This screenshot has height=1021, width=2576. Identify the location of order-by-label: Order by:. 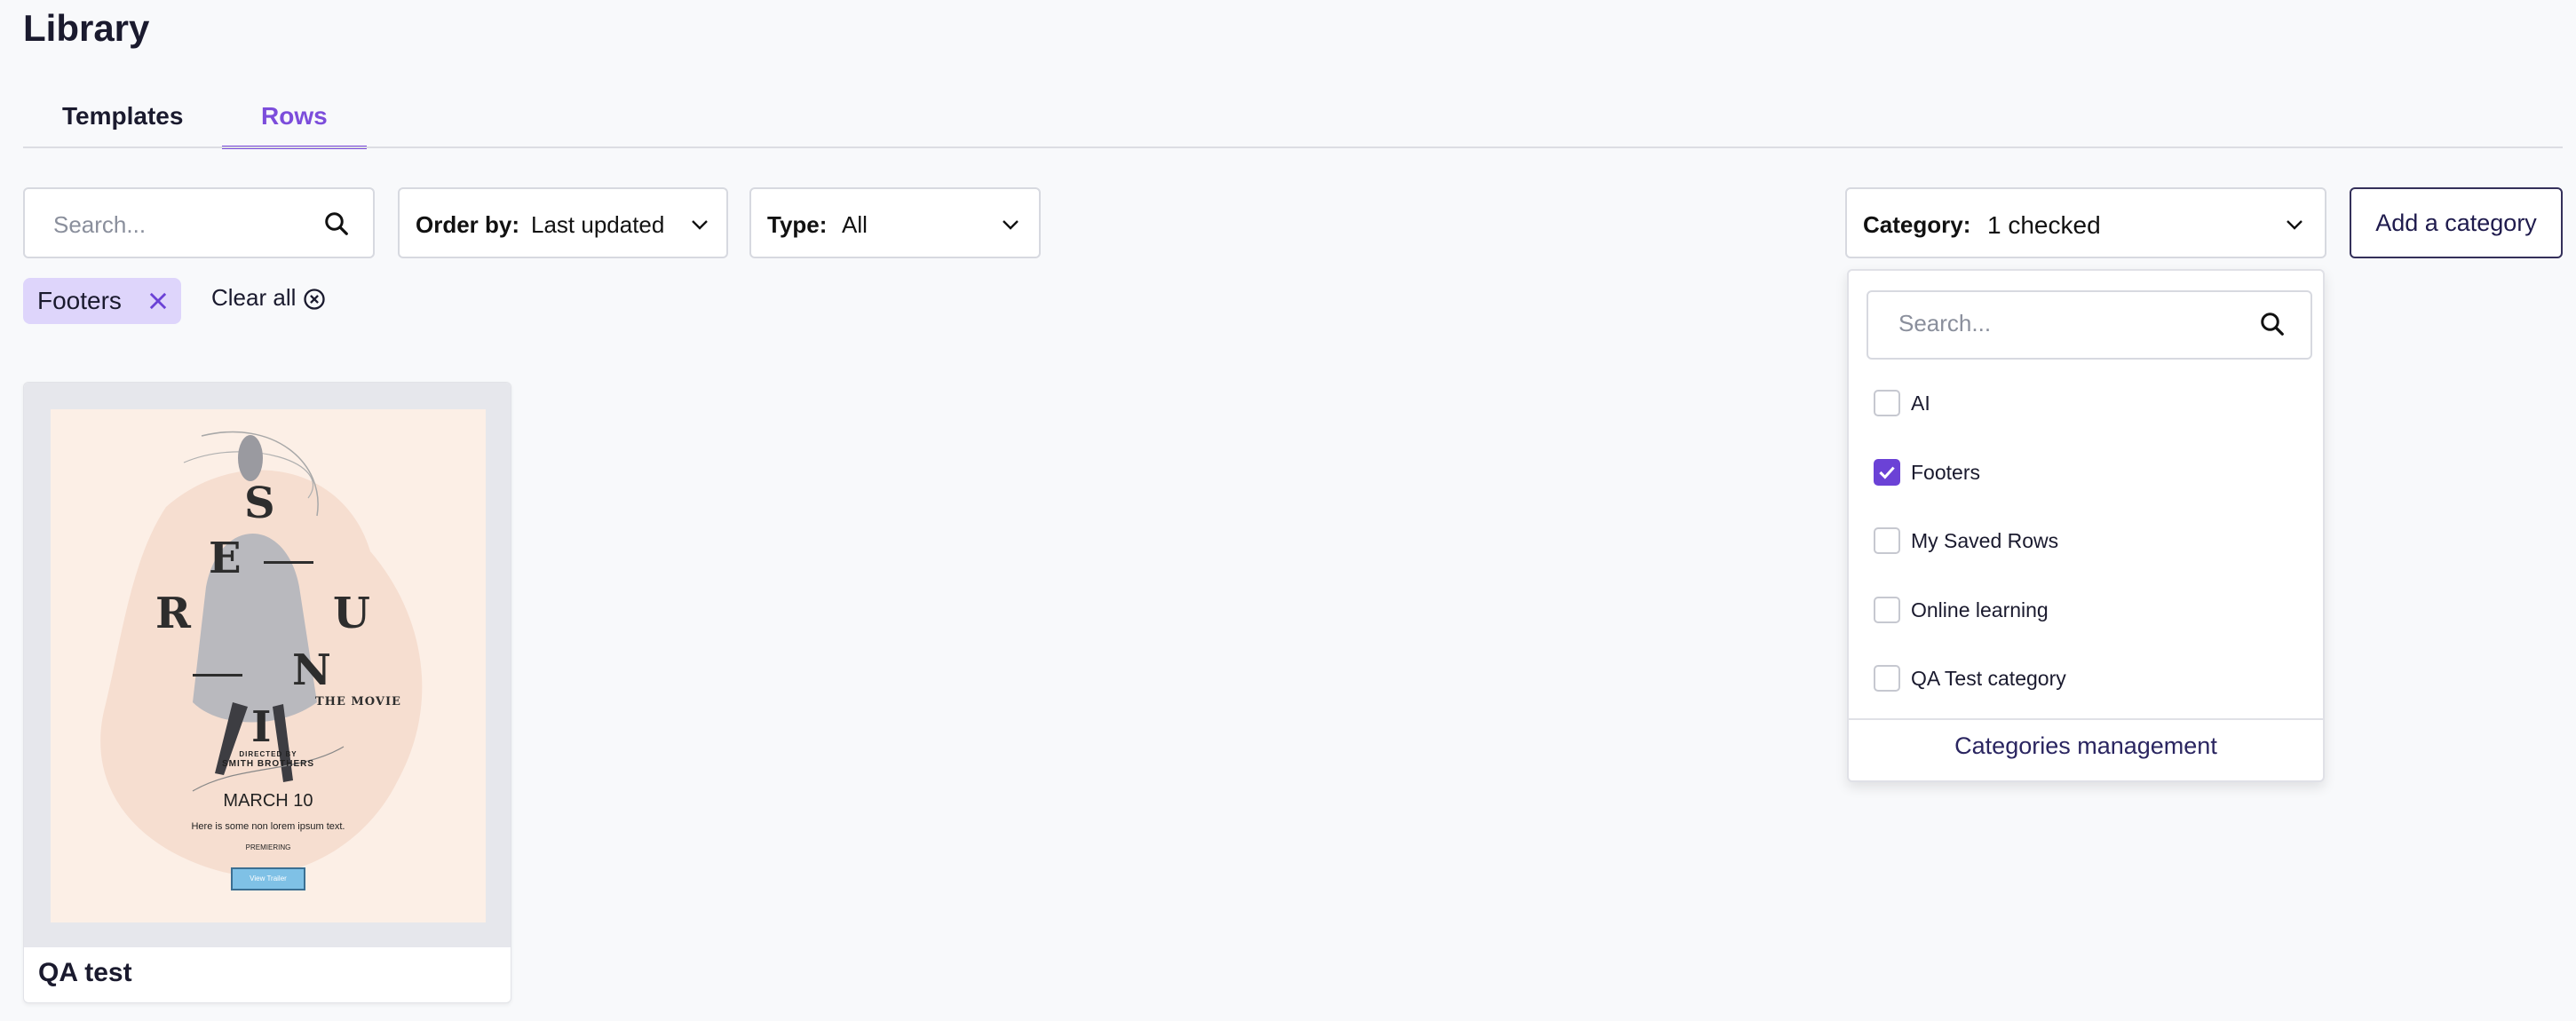
(468, 225).